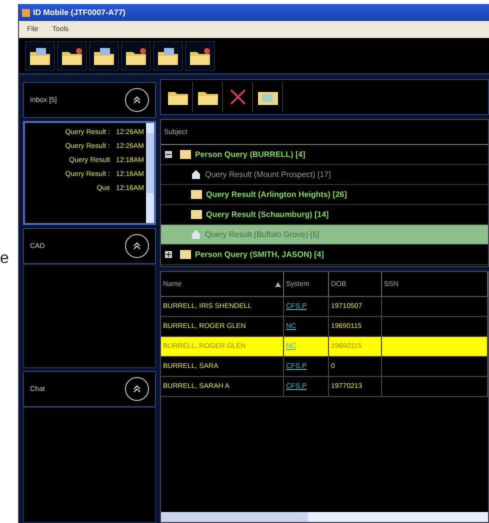 The height and width of the screenshot is (523, 489). What do you see at coordinates (262, 234) in the screenshot?
I see `tree-label: Query Result (Buffalo Grove) [5]` at bounding box center [262, 234].